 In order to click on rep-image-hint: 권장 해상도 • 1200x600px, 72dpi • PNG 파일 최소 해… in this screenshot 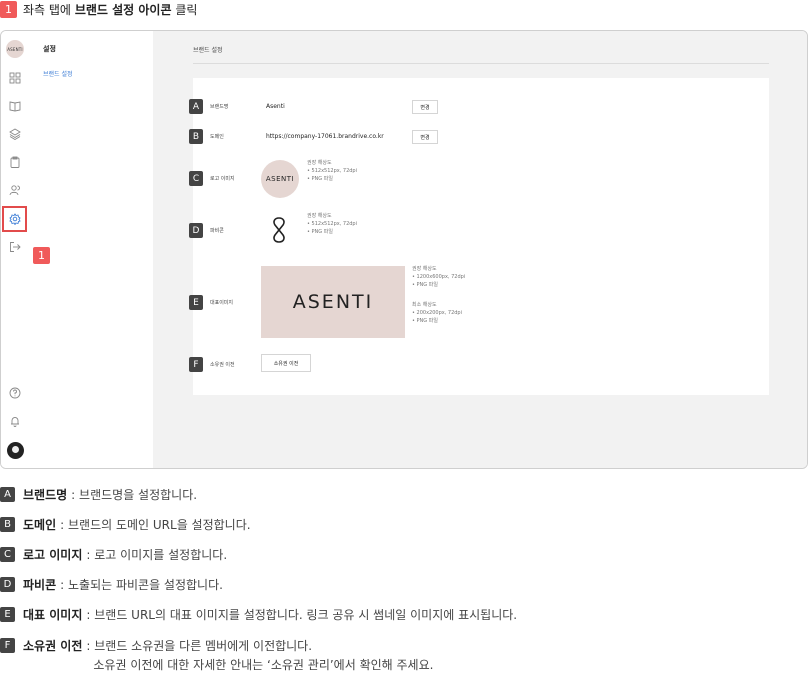, I will do `click(438, 295)`.